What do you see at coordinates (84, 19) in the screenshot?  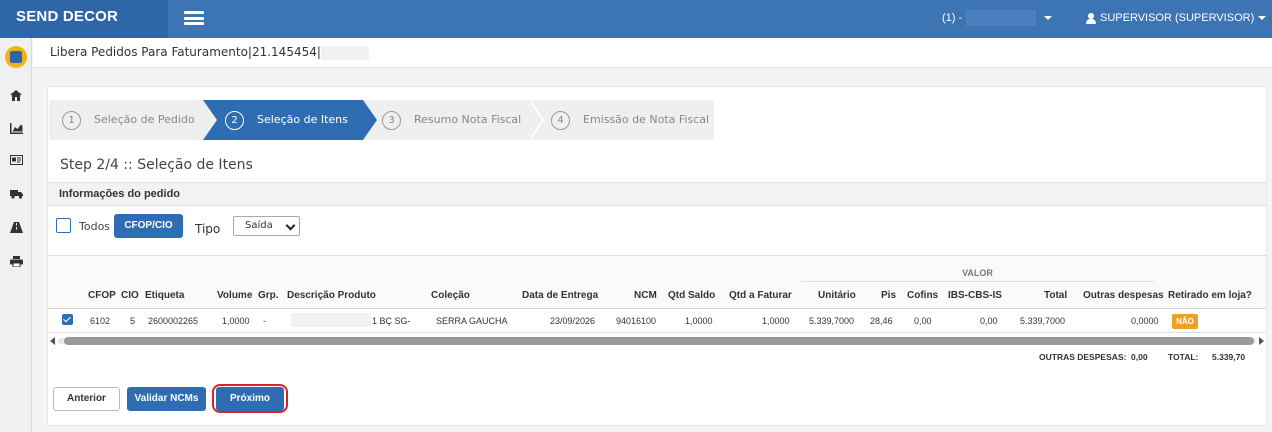 I see `brand-logo: SEND DECOR` at bounding box center [84, 19].